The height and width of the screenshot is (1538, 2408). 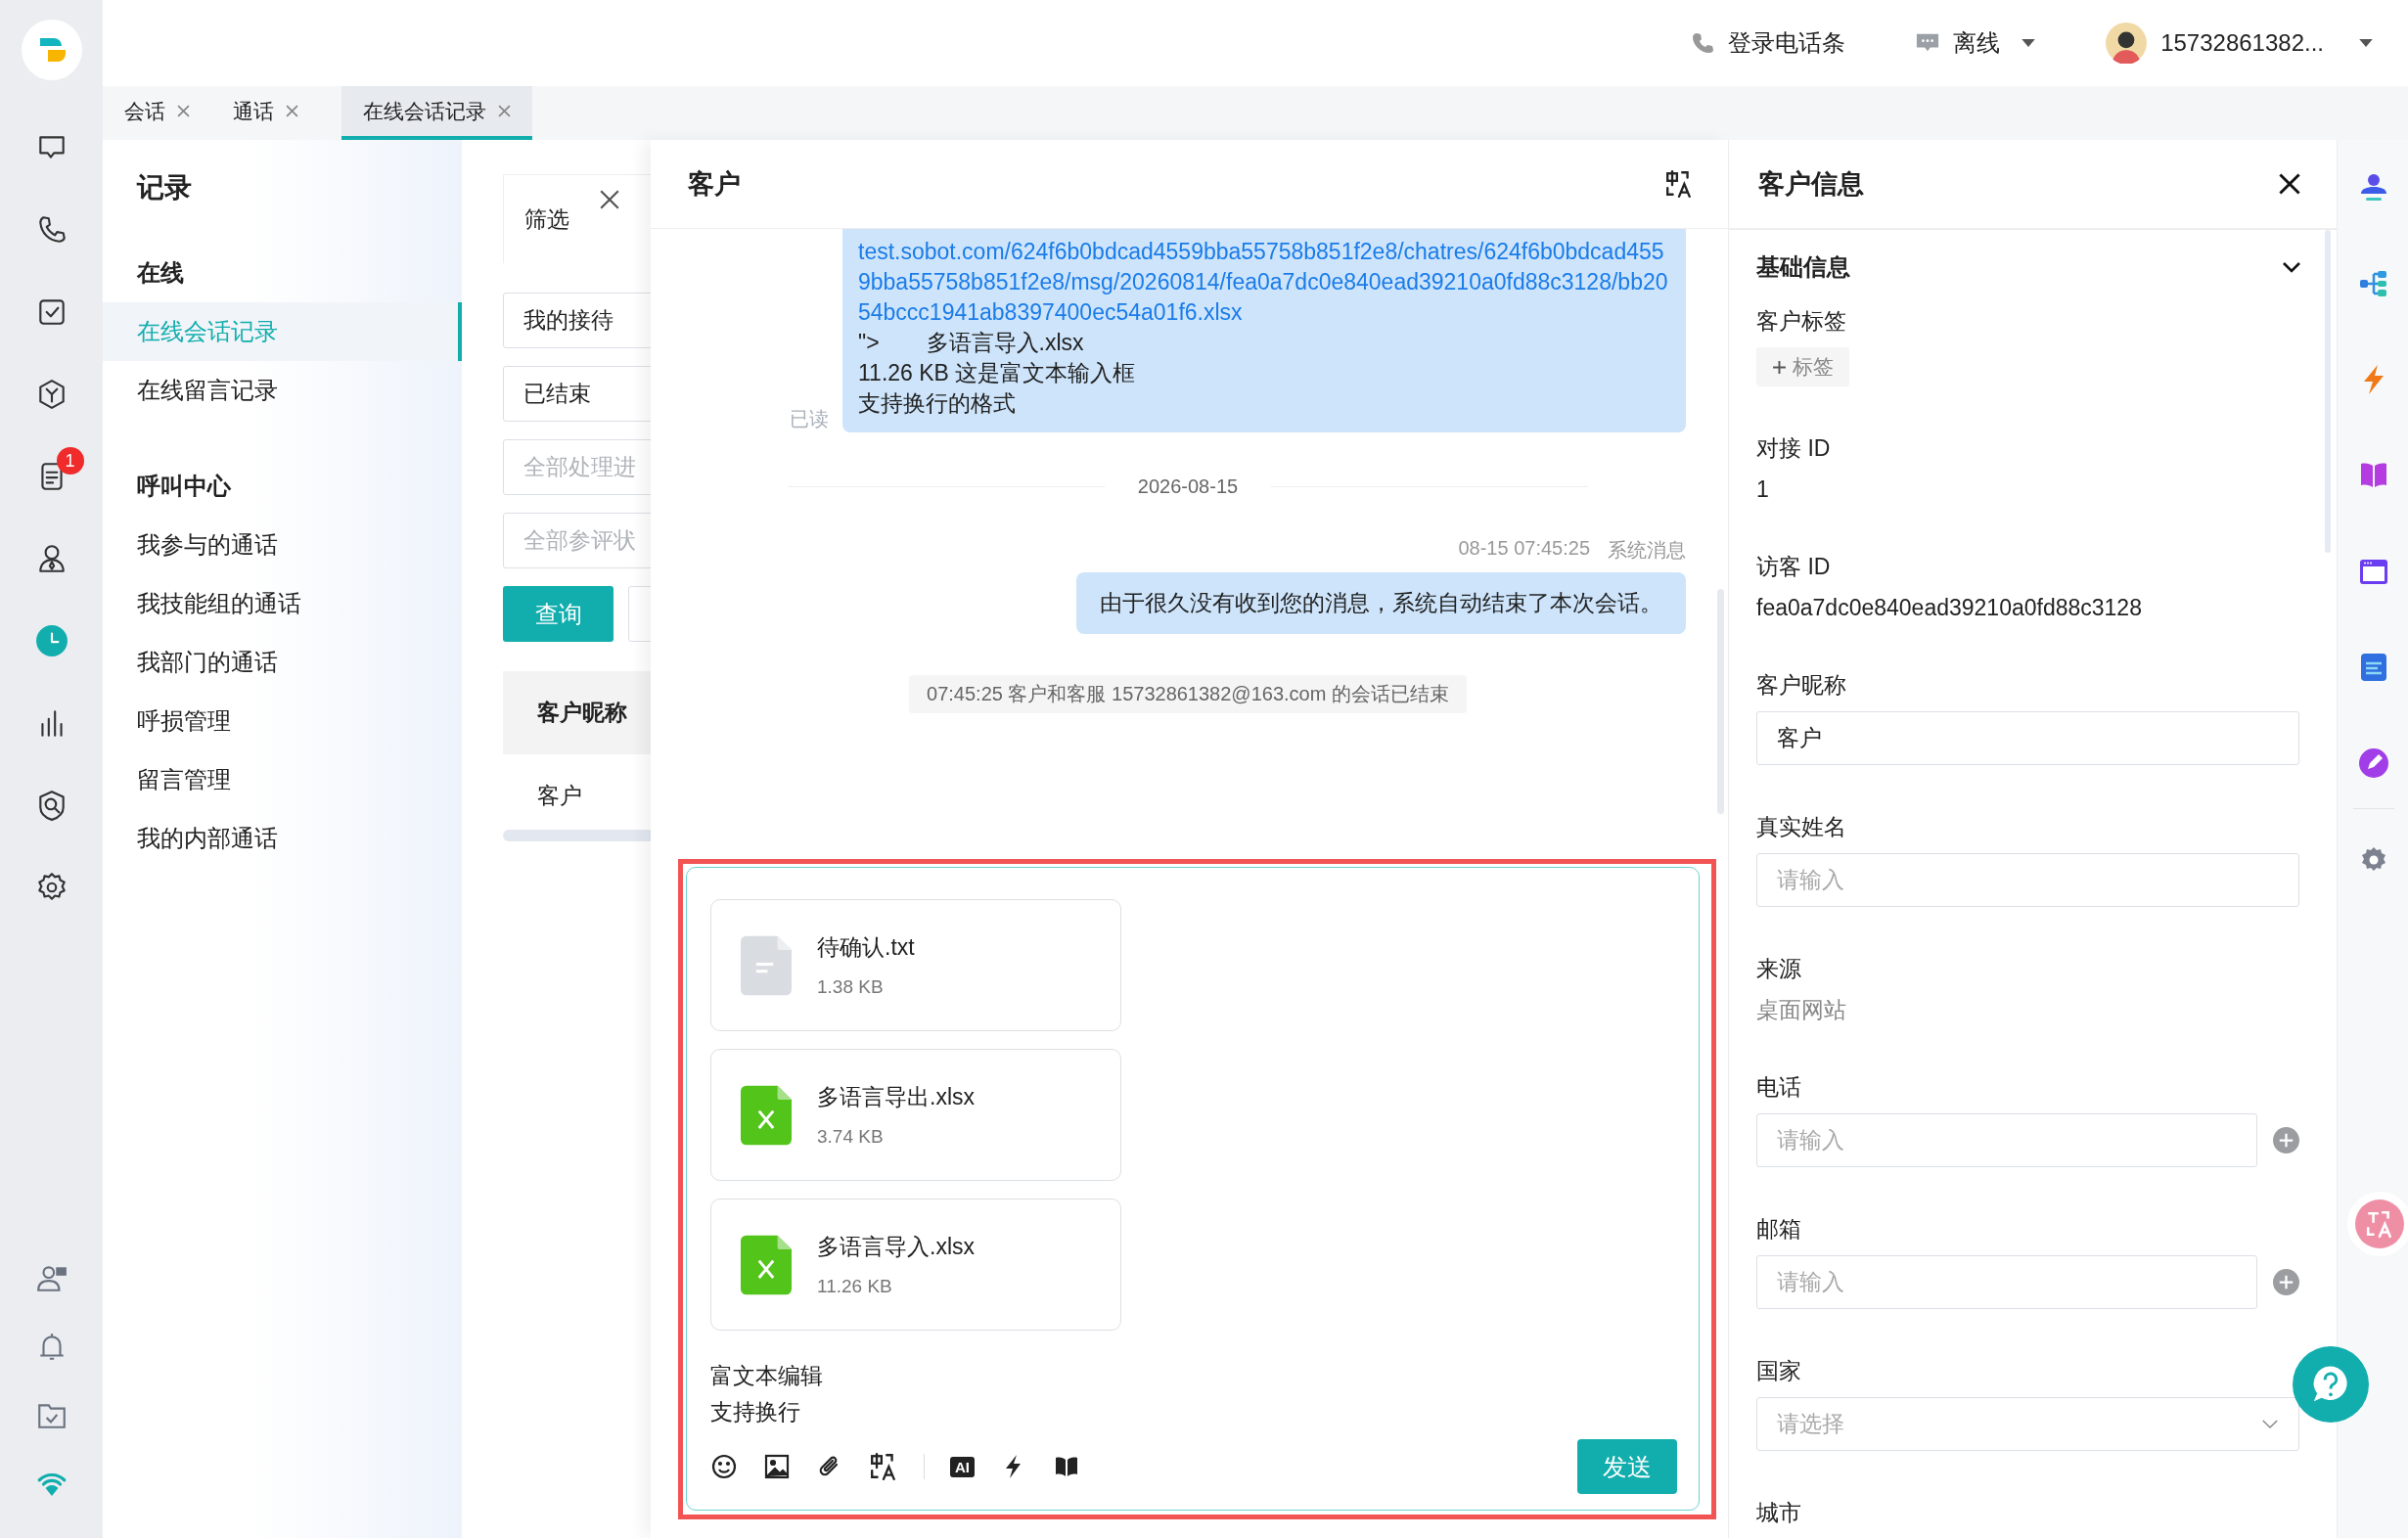 What do you see at coordinates (253, 111) in the screenshot?
I see `tab-label: 通话` at bounding box center [253, 111].